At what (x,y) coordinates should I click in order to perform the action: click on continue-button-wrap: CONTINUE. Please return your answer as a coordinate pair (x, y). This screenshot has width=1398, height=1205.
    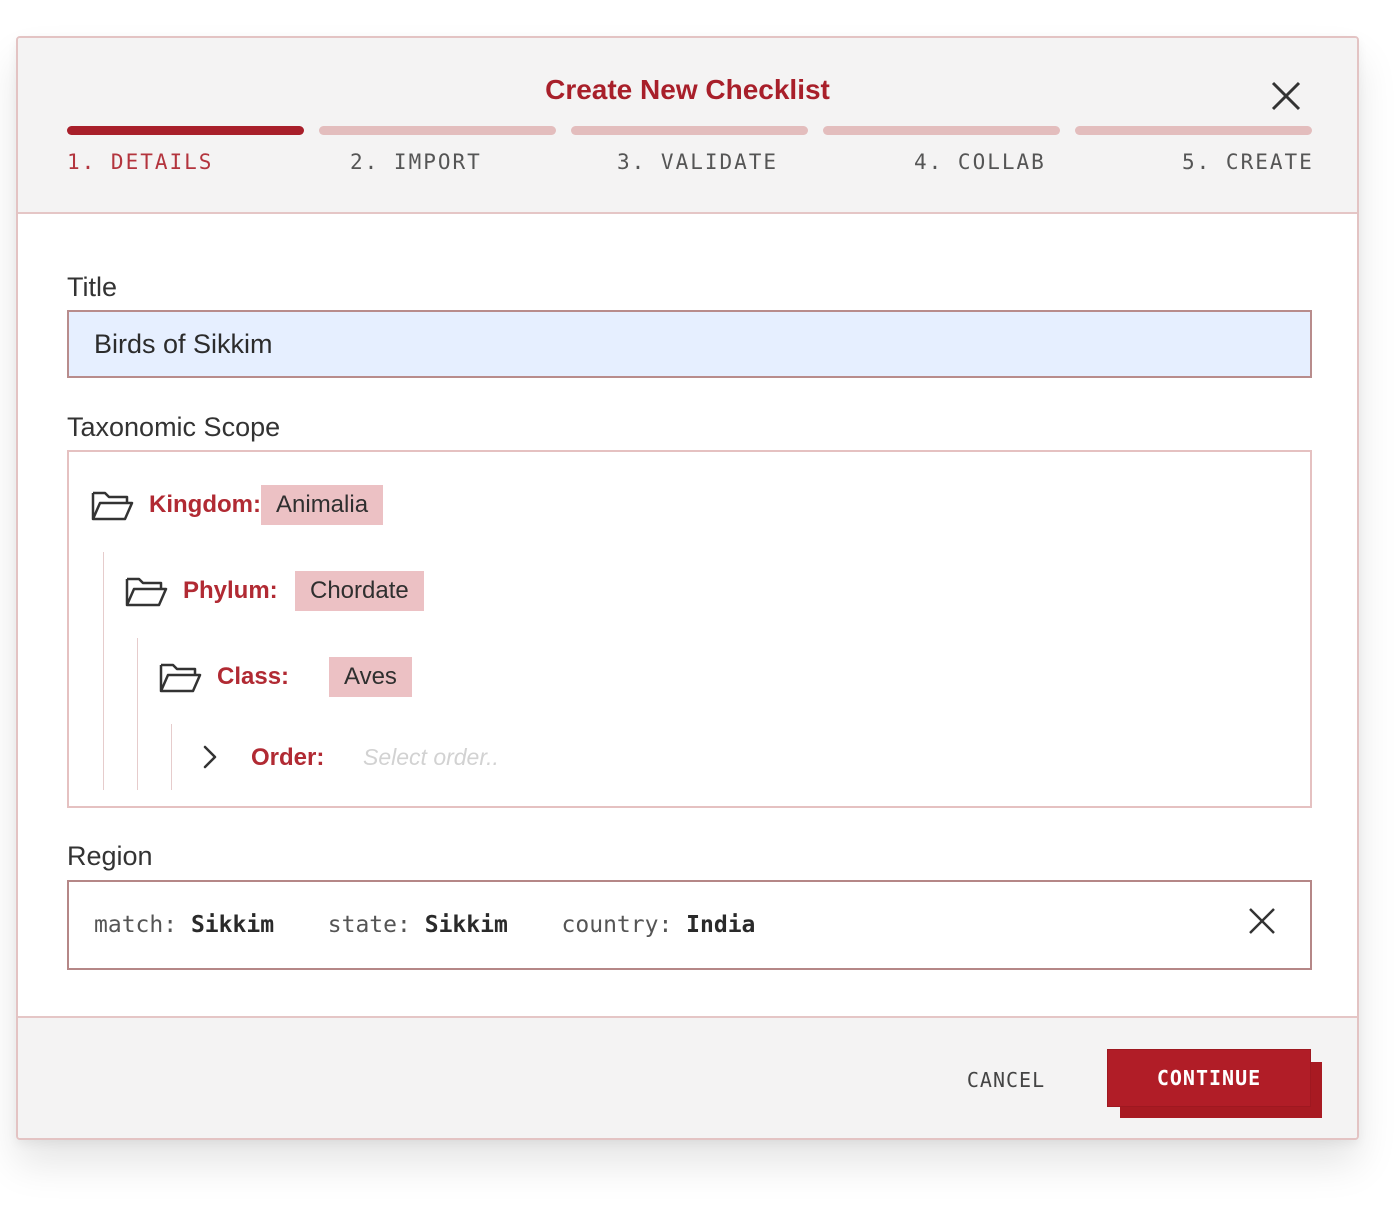
    Looking at the image, I should click on (1216, 1084).